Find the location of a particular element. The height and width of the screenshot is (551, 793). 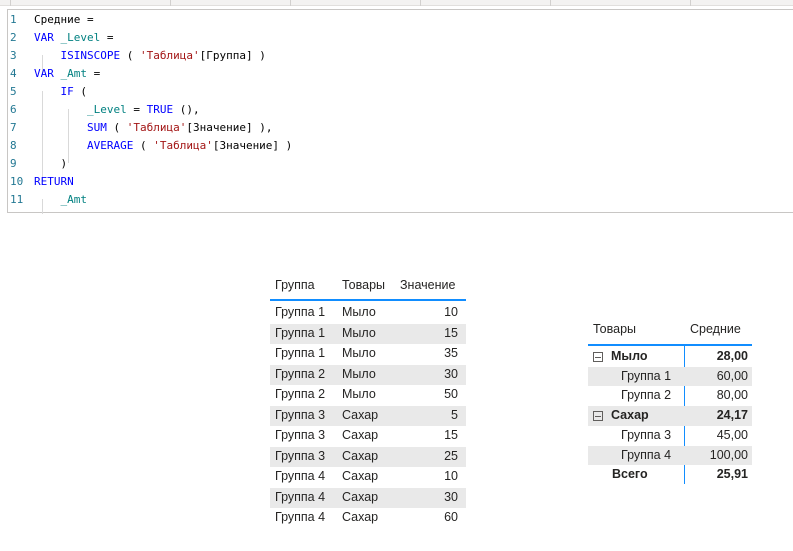

table-row: Группа 1 Мыло 15 is located at coordinates (368, 333).